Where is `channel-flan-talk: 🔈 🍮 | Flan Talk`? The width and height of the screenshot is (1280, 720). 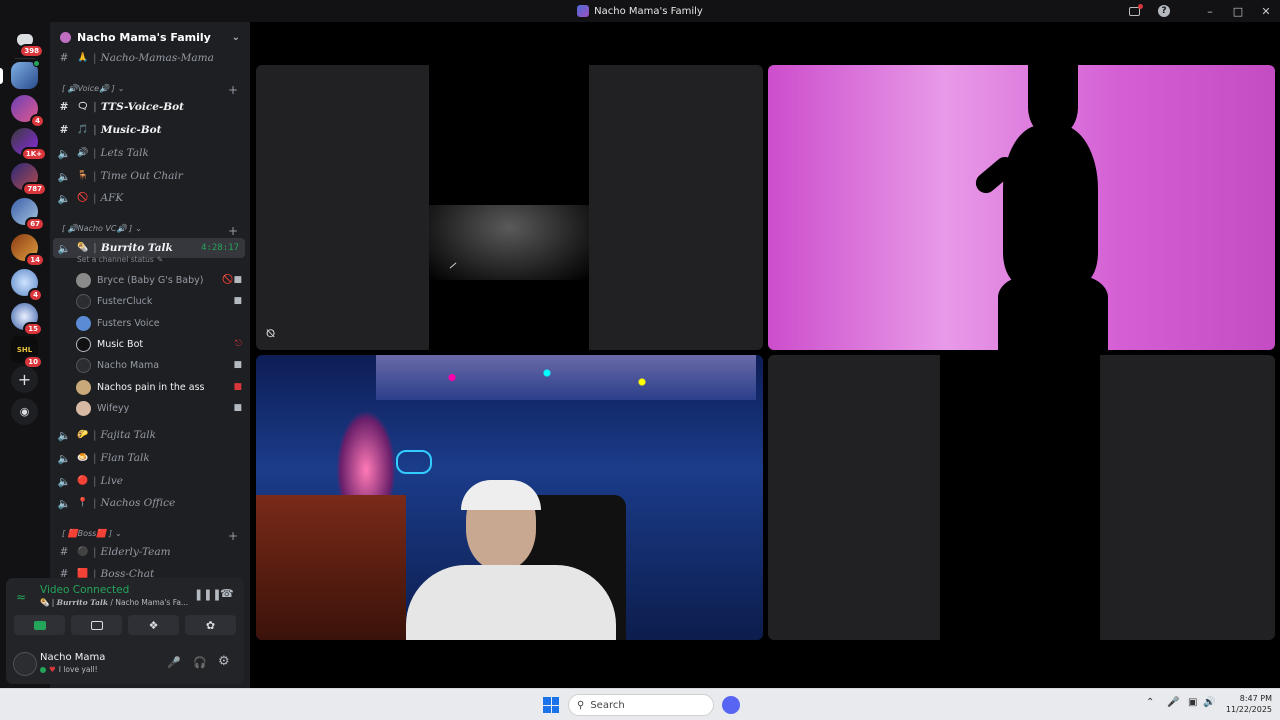 channel-flan-talk: 🔈 🍮 | Flan Talk is located at coordinates (149, 458).